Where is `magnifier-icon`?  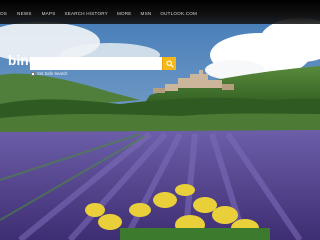
magnifier-icon is located at coordinates (169, 63).